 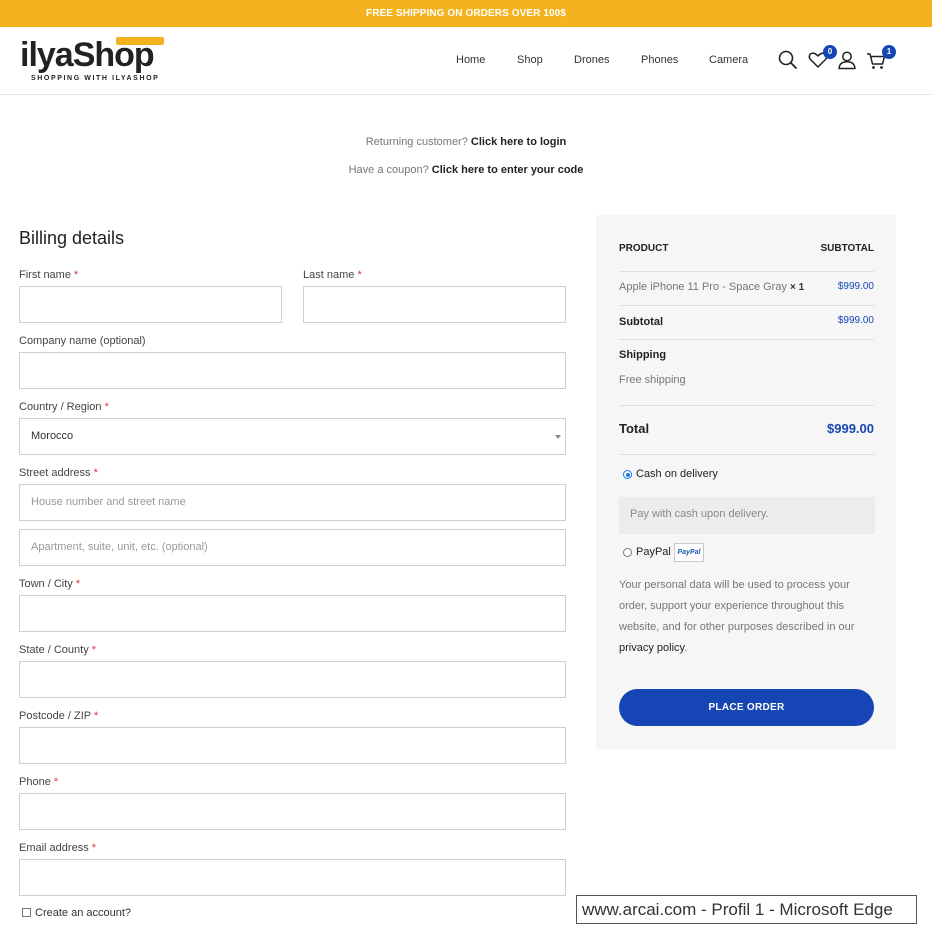 What do you see at coordinates (855, 320) in the screenshot?
I see `subtotal-value: $999.00` at bounding box center [855, 320].